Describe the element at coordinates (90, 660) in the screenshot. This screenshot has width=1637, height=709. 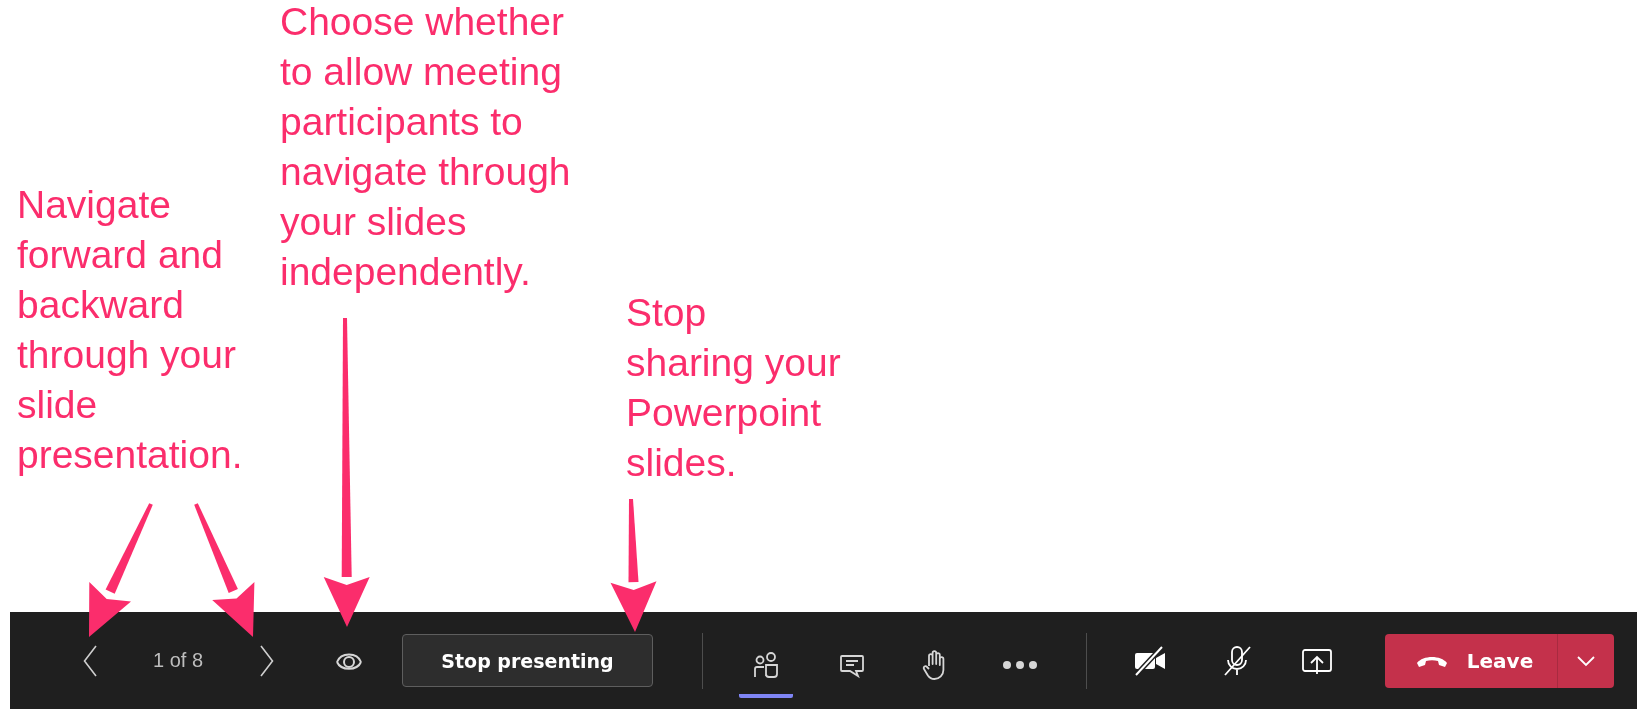
I see `chevron-left-icon` at that location.